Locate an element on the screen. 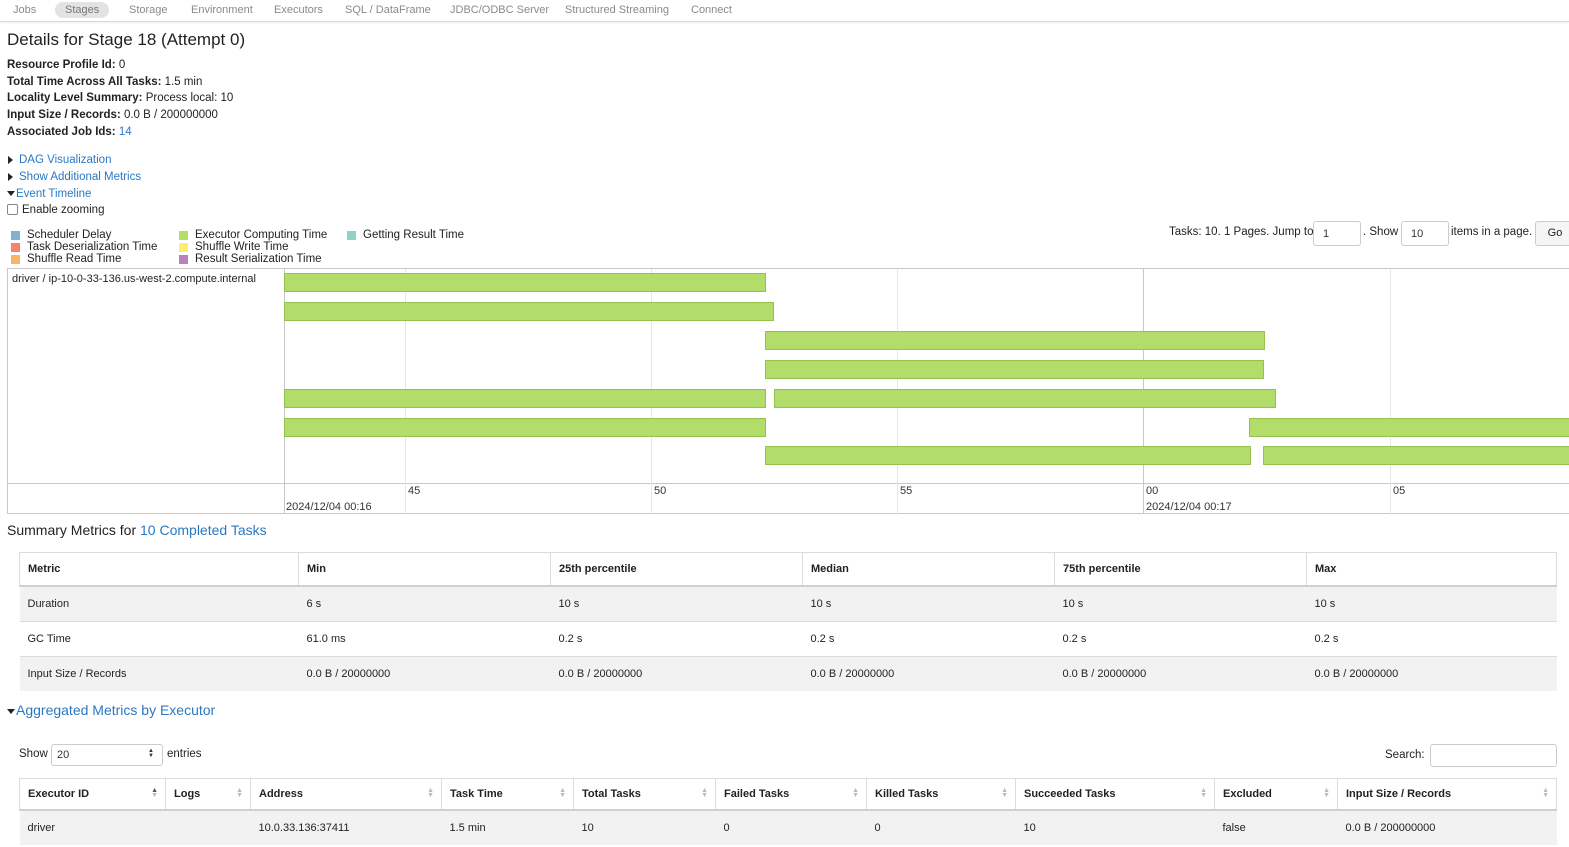  nav-tab-jobs: Jobs is located at coordinates (24, 10).